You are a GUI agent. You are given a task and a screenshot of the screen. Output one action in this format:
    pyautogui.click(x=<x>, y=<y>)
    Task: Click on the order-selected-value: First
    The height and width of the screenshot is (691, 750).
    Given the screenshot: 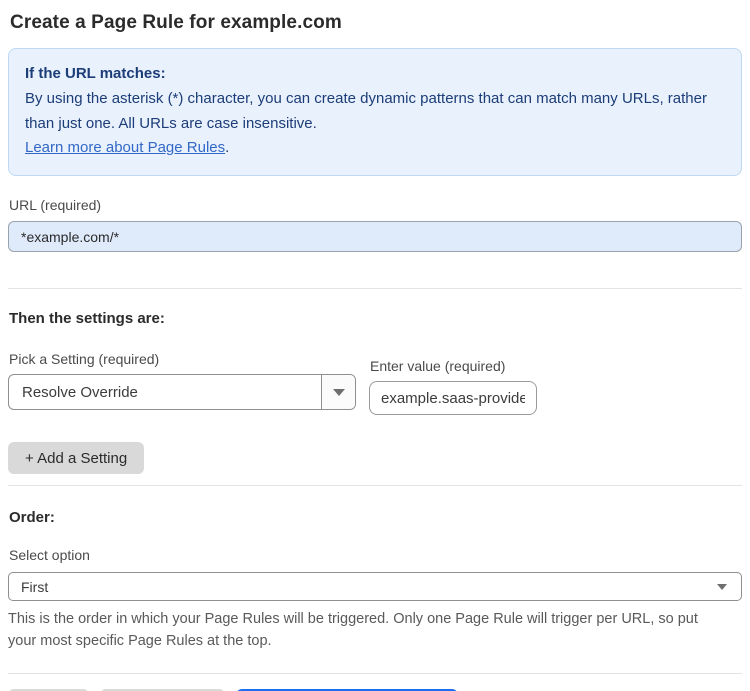 What is the action you would take?
    pyautogui.click(x=35, y=586)
    